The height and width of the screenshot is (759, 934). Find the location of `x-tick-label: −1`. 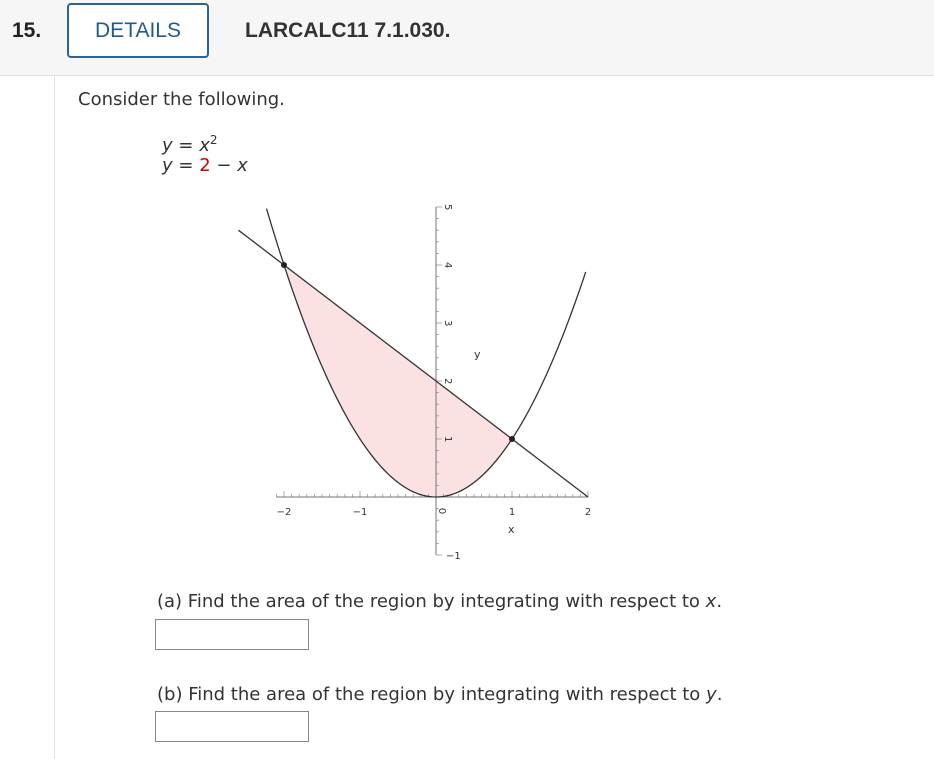

x-tick-label: −1 is located at coordinates (360, 512).